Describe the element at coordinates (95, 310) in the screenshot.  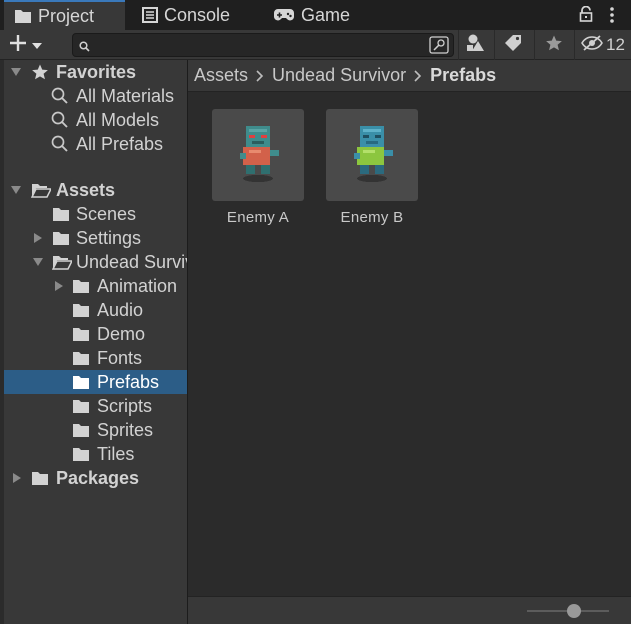
I see `tree-folder-audio: Audio` at that location.